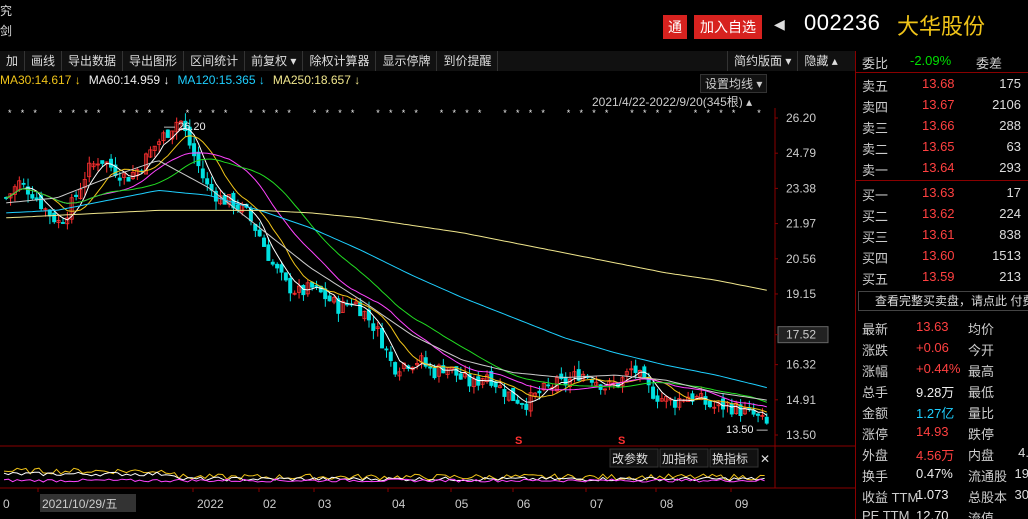  What do you see at coordinates (407, 61) in the screenshot?
I see `toolbar-item-7: 显示停牌` at bounding box center [407, 61].